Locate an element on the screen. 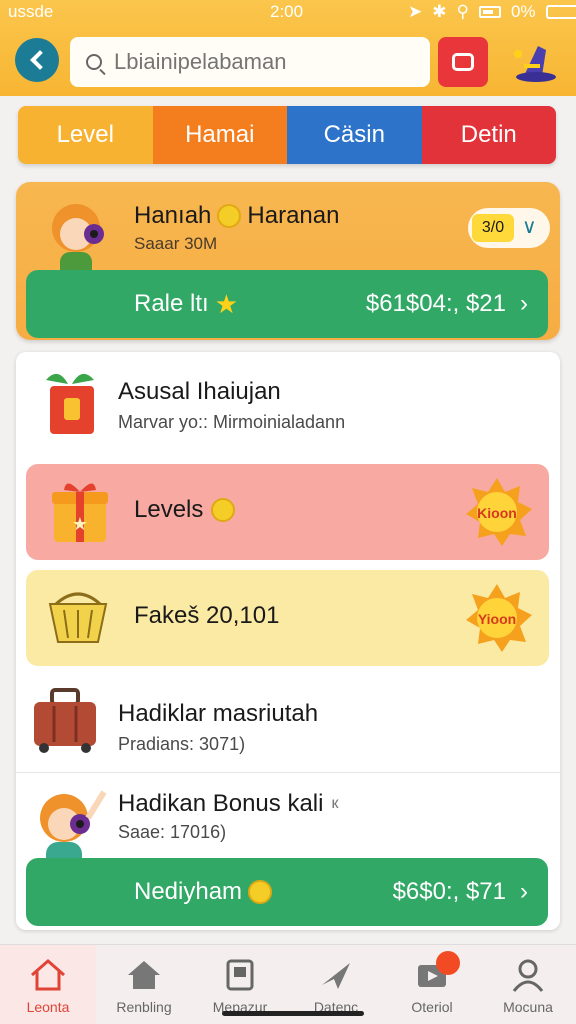  nav-label: Oteriol is located at coordinates (432, 1007).